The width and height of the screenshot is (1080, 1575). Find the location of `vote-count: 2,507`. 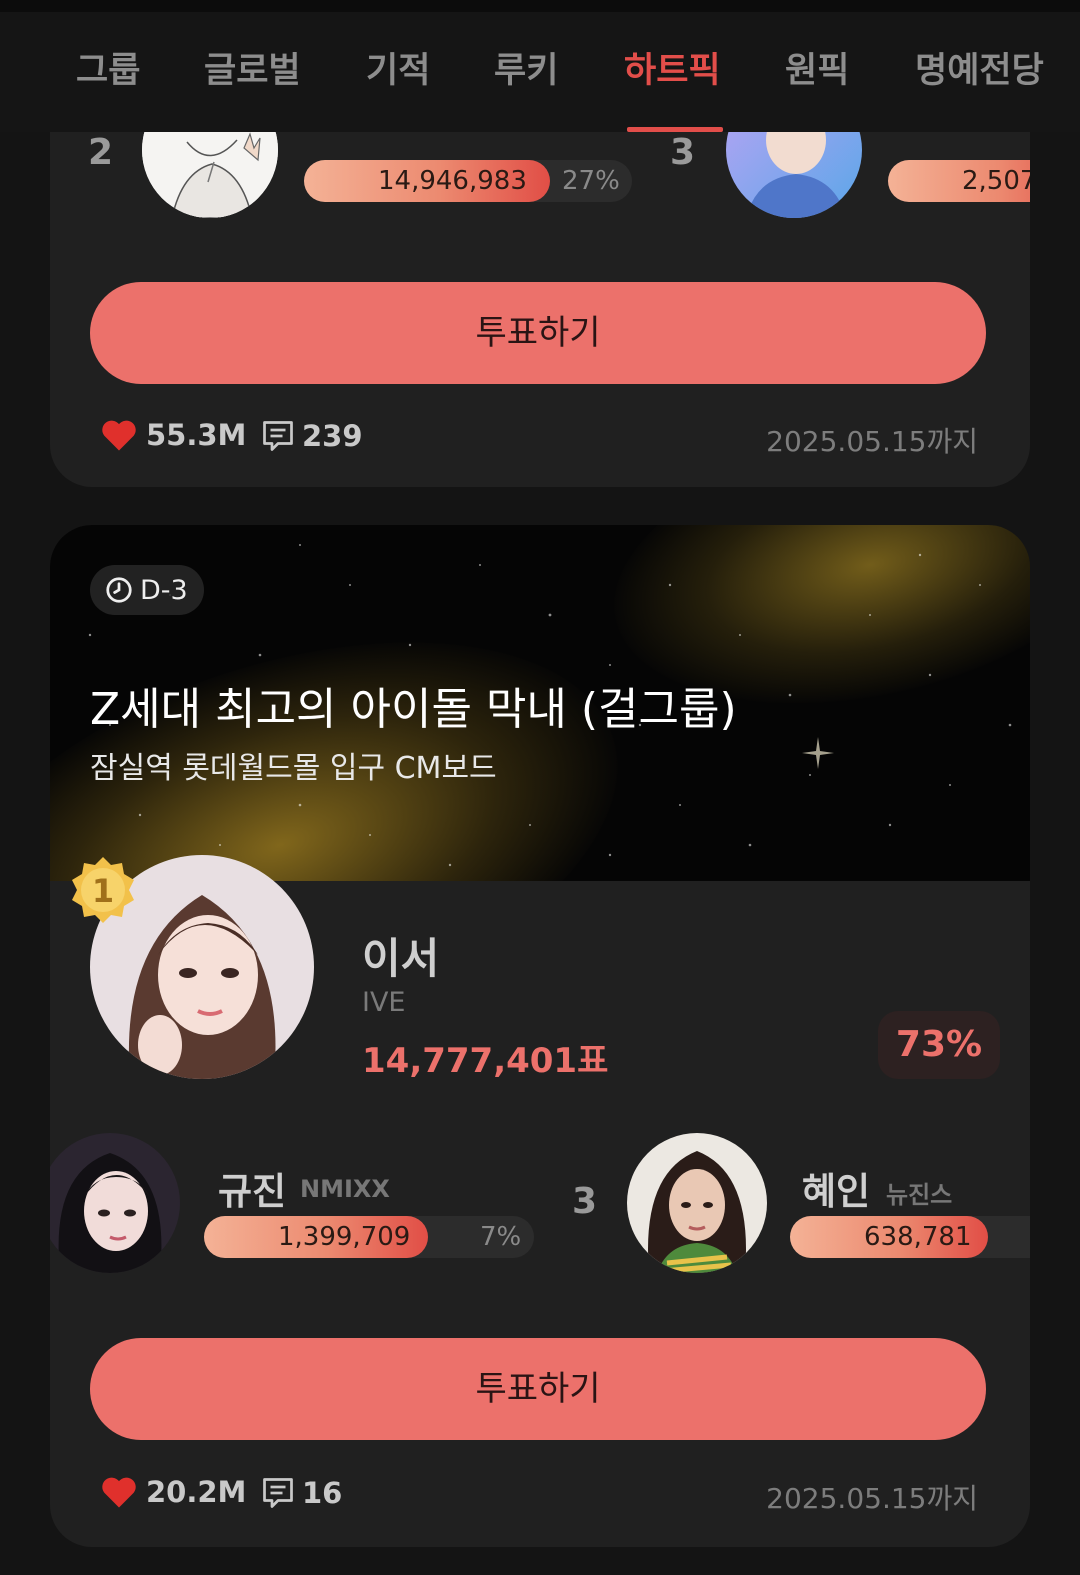

vote-count: 2,507 is located at coordinates (996, 181).